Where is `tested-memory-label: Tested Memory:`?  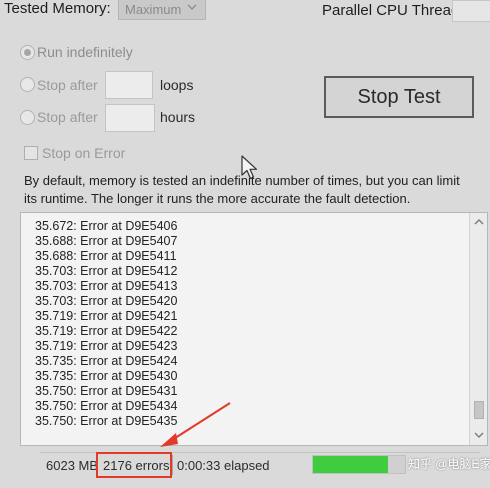 tested-memory-label: Tested Memory: is located at coordinates (57, 8).